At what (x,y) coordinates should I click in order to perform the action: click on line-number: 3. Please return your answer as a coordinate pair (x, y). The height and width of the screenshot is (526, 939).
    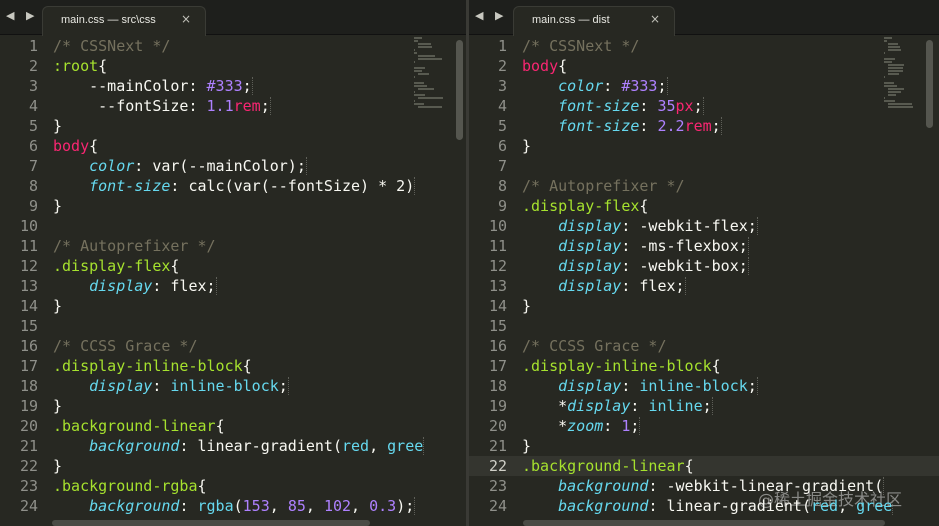
    Looking at the image, I should click on (502, 86).